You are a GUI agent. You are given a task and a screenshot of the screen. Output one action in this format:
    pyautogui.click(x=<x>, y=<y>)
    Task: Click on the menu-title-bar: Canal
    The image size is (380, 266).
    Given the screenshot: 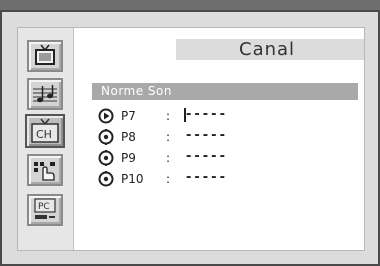 What is the action you would take?
    pyautogui.click(x=270, y=49)
    